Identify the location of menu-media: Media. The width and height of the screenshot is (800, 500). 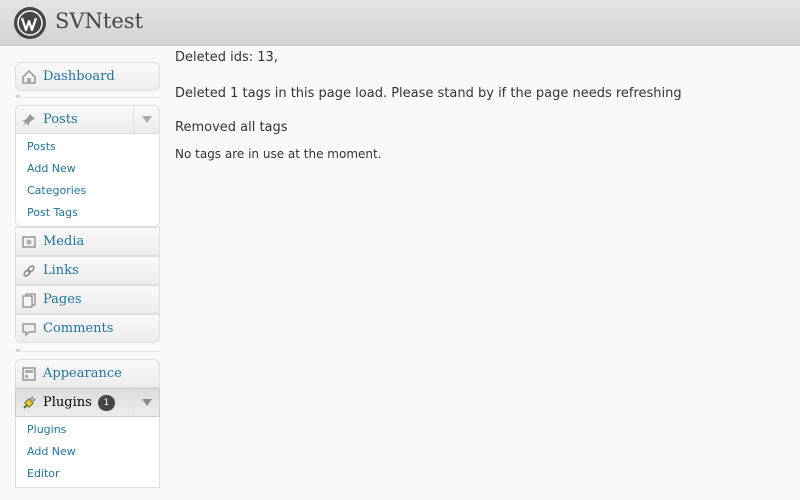
(87, 241).